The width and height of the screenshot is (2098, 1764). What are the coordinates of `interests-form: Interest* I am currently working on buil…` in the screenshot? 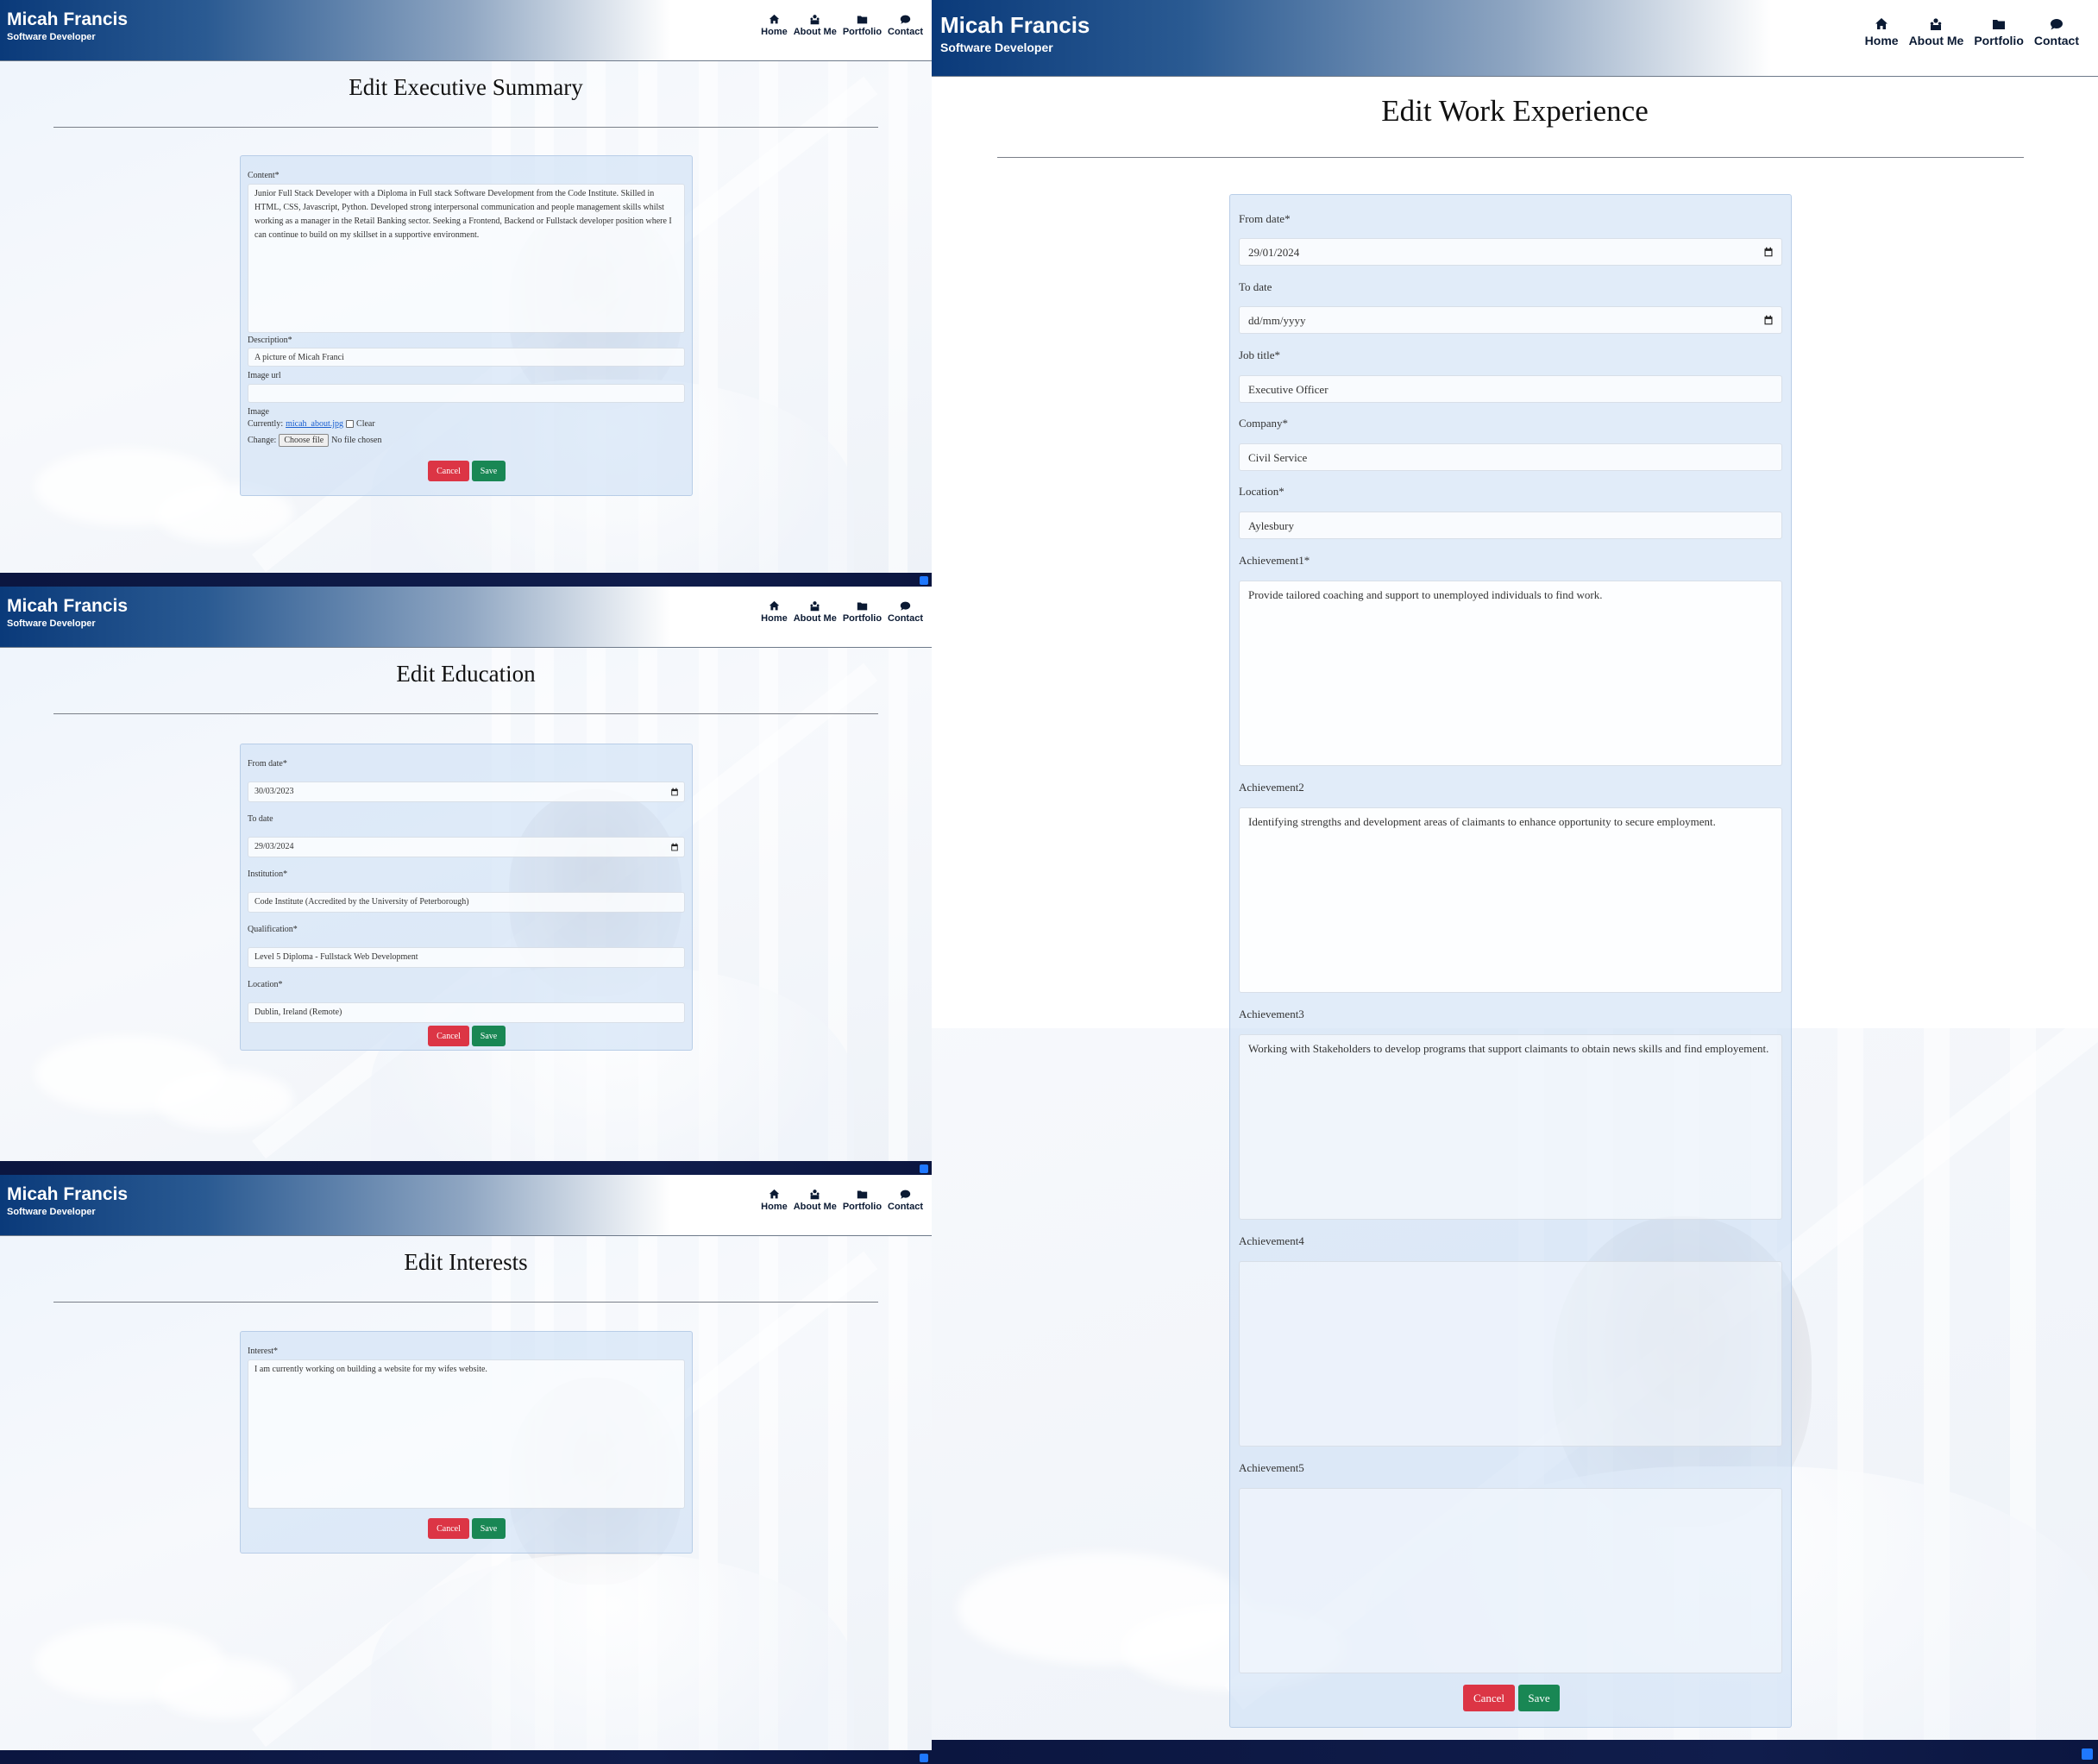 It's located at (466, 1442).